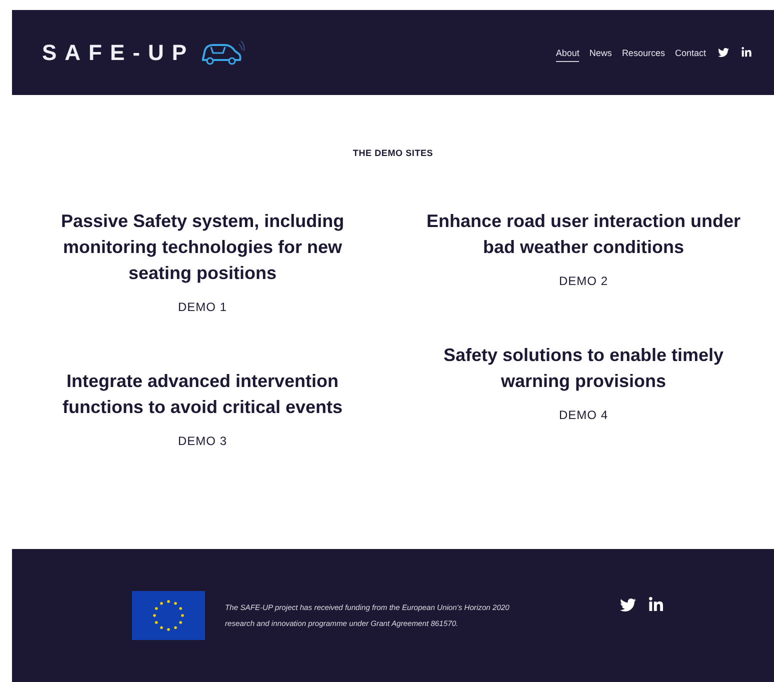  What do you see at coordinates (583, 415) in the screenshot?
I see `demo-label: DEMO 4` at bounding box center [583, 415].